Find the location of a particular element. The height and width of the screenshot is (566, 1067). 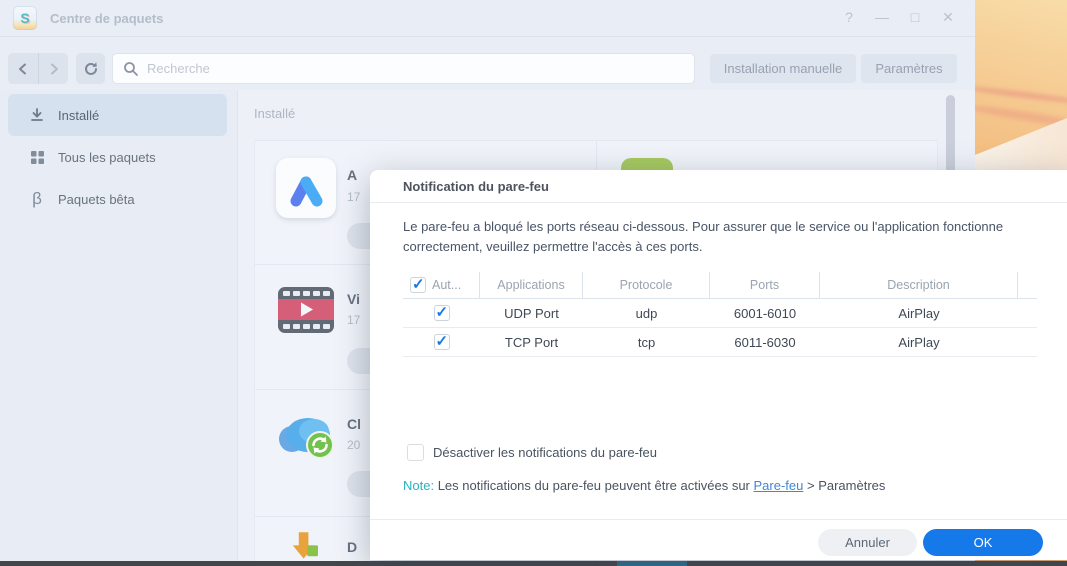

dialog-footer: Annuler OK is located at coordinates (718, 539).